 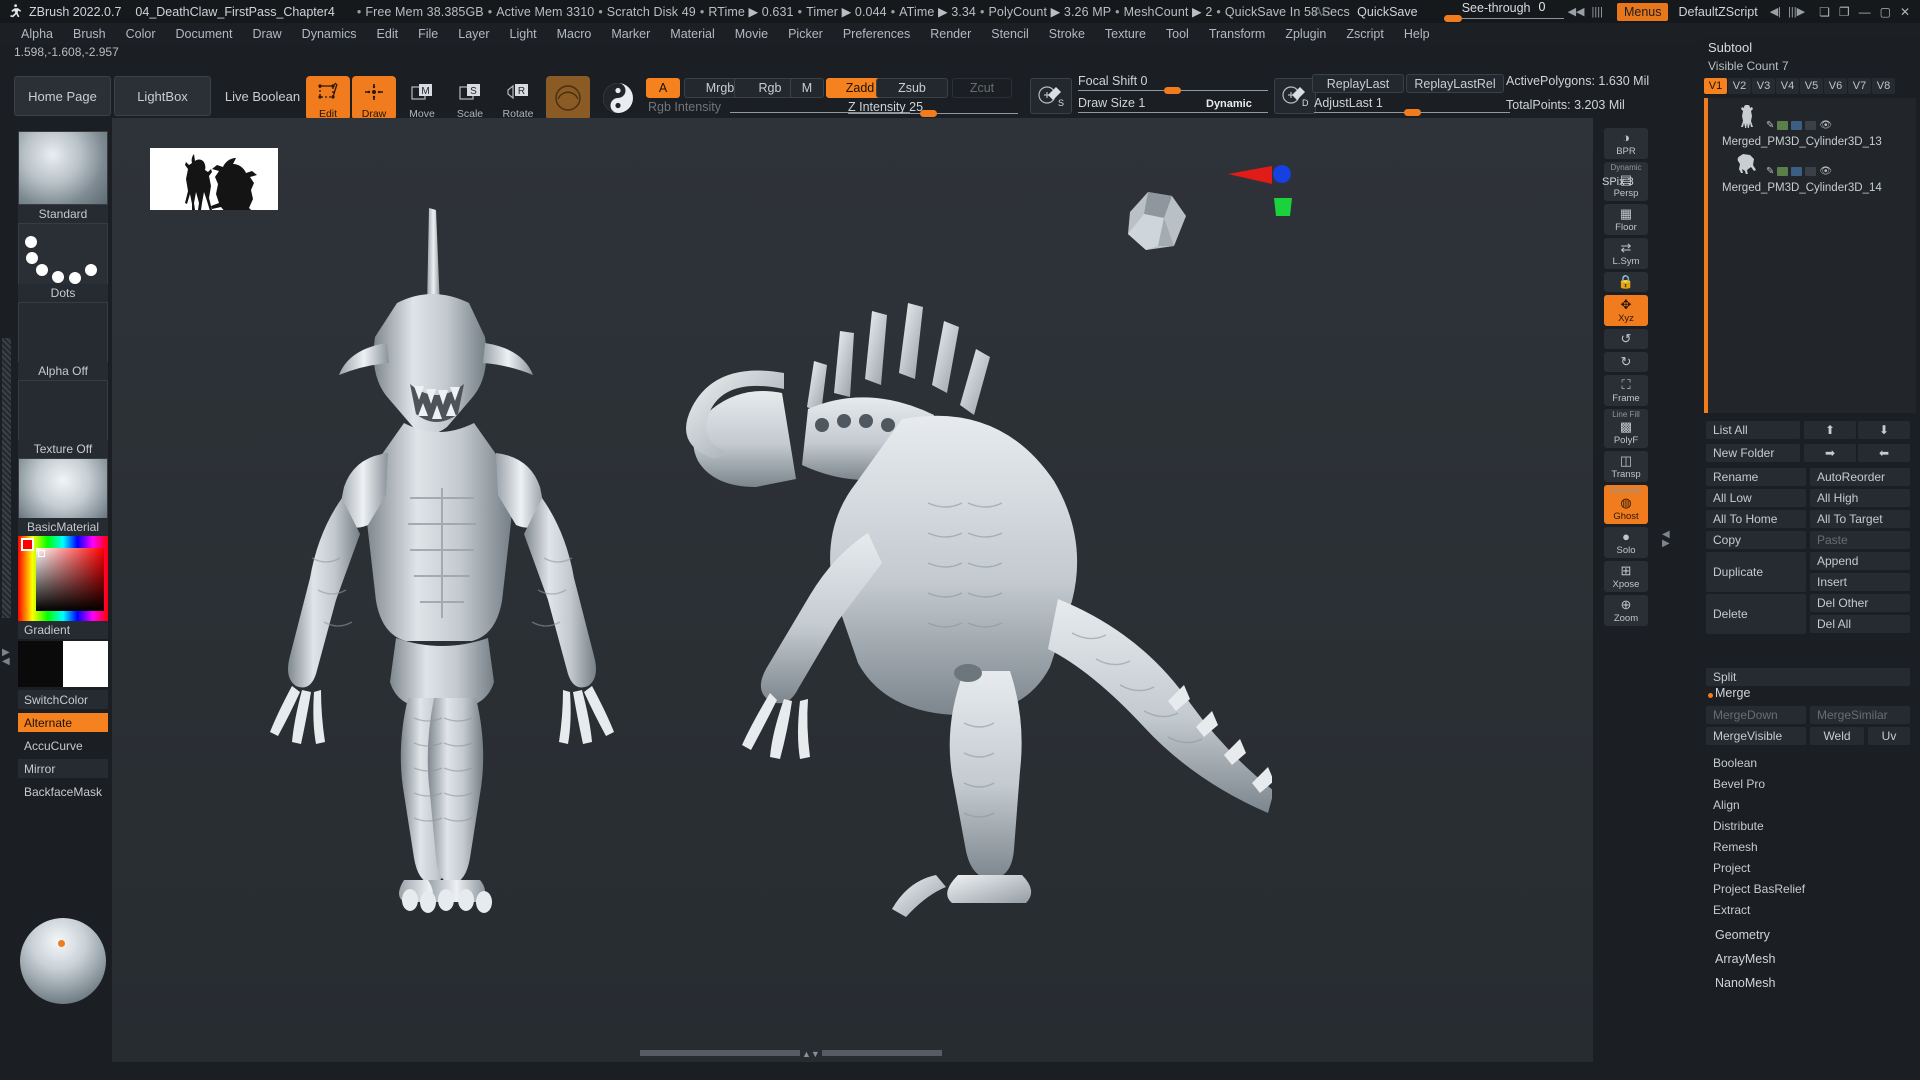 What do you see at coordinates (1666, 539) in the screenshot?
I see `right-shelf-collapse-arrows: ◀ ▶` at bounding box center [1666, 539].